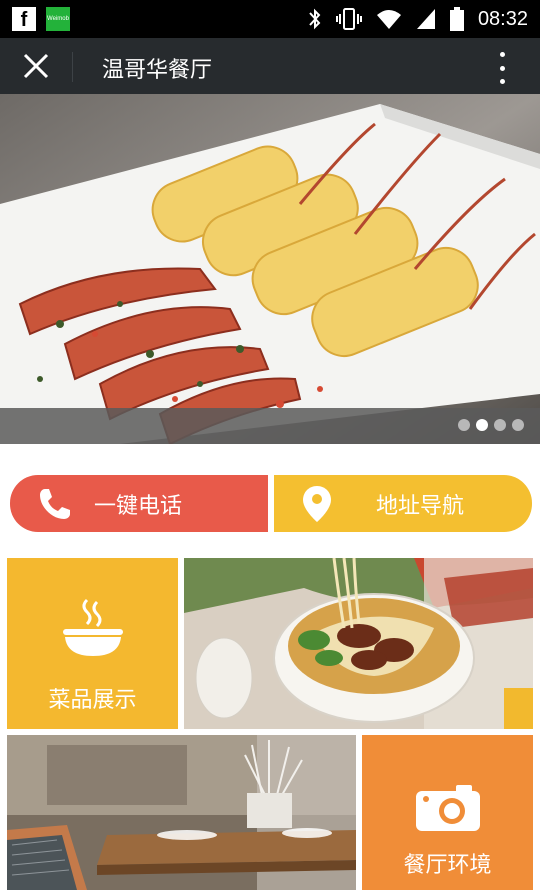 The image size is (540, 890). I want to click on app-bar-divider, so click(72, 67).